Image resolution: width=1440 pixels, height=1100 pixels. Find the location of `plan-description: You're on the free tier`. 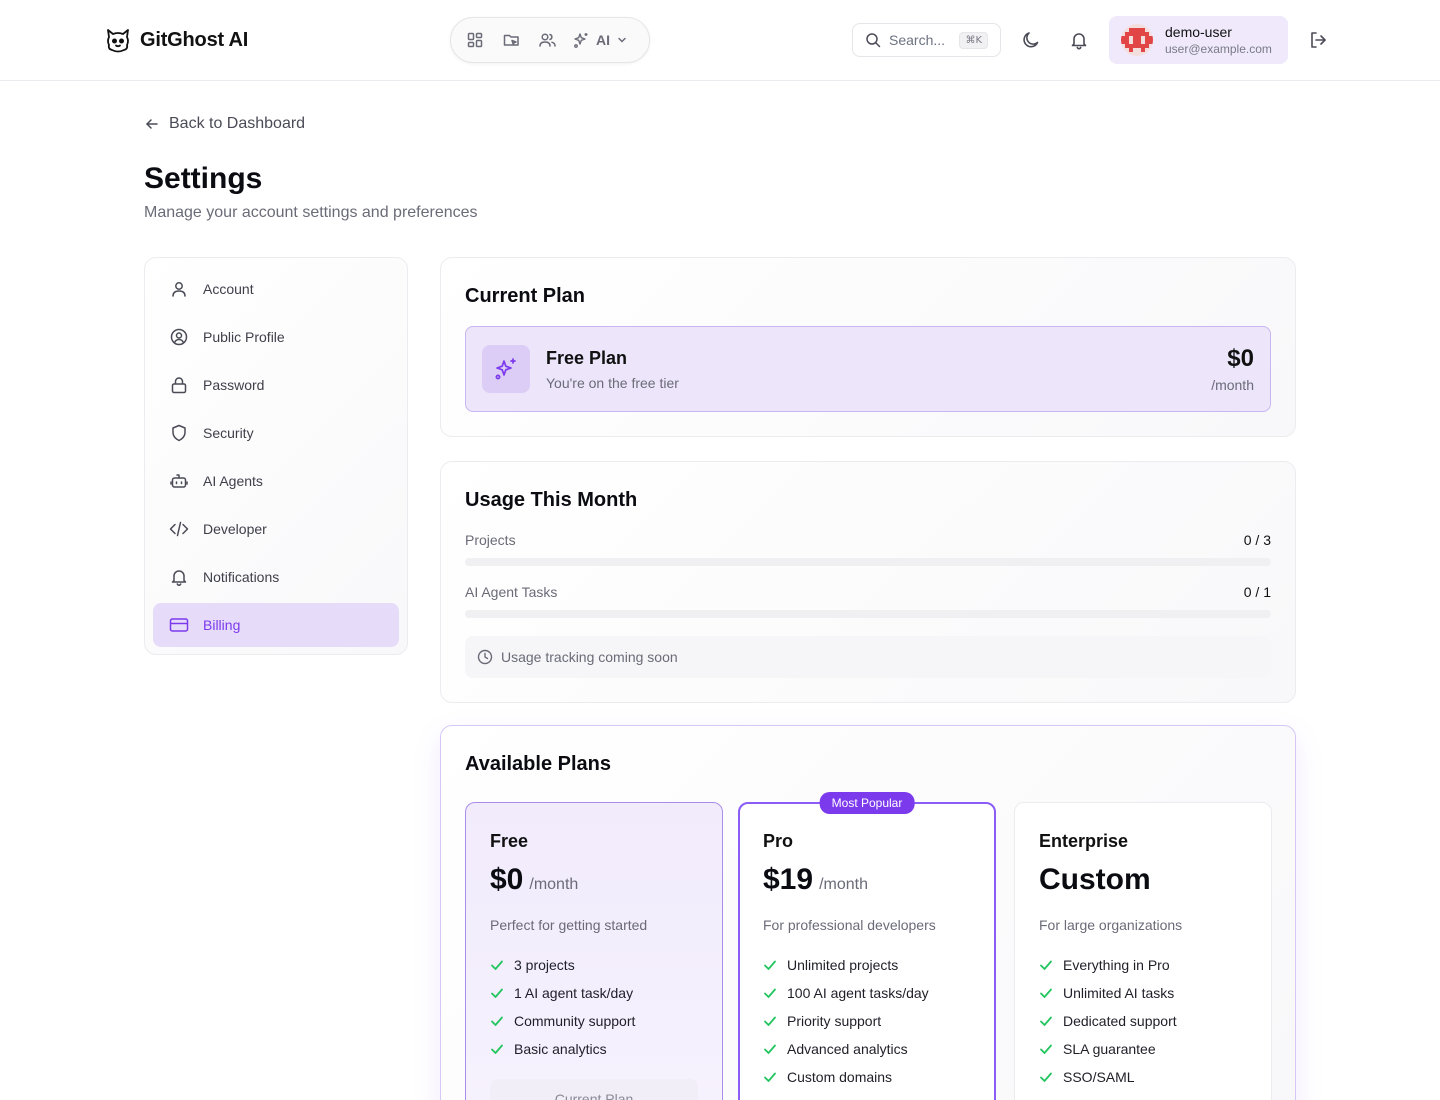

plan-description: You're on the free tier is located at coordinates (612, 383).